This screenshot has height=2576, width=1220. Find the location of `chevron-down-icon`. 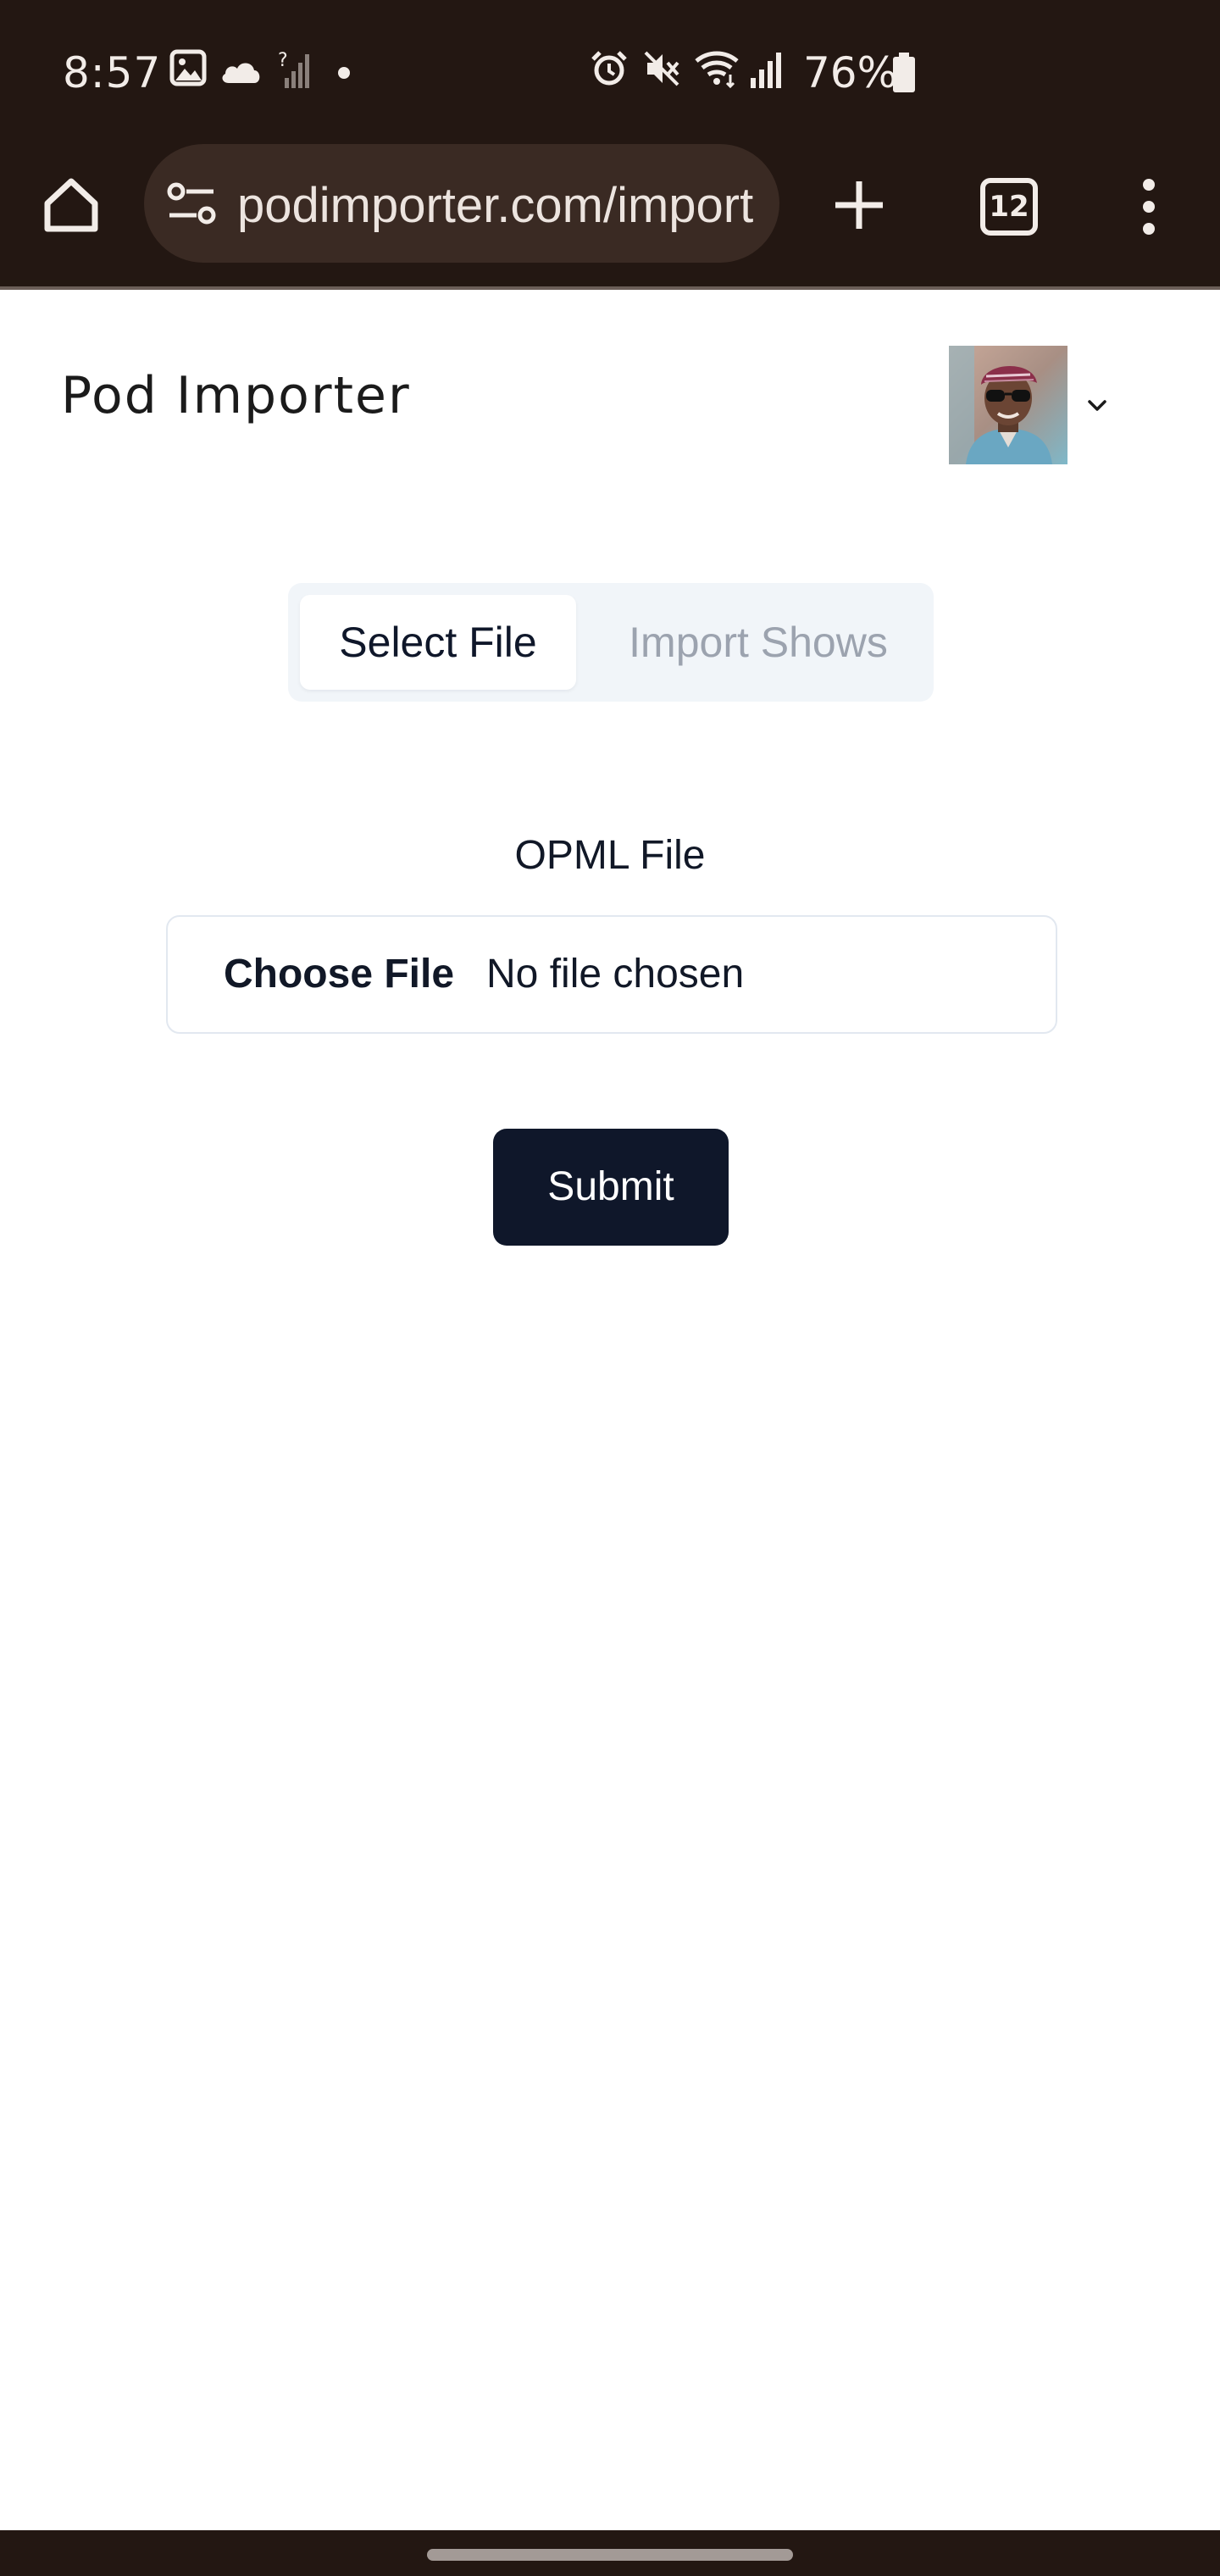

chevron-down-icon is located at coordinates (1097, 406).